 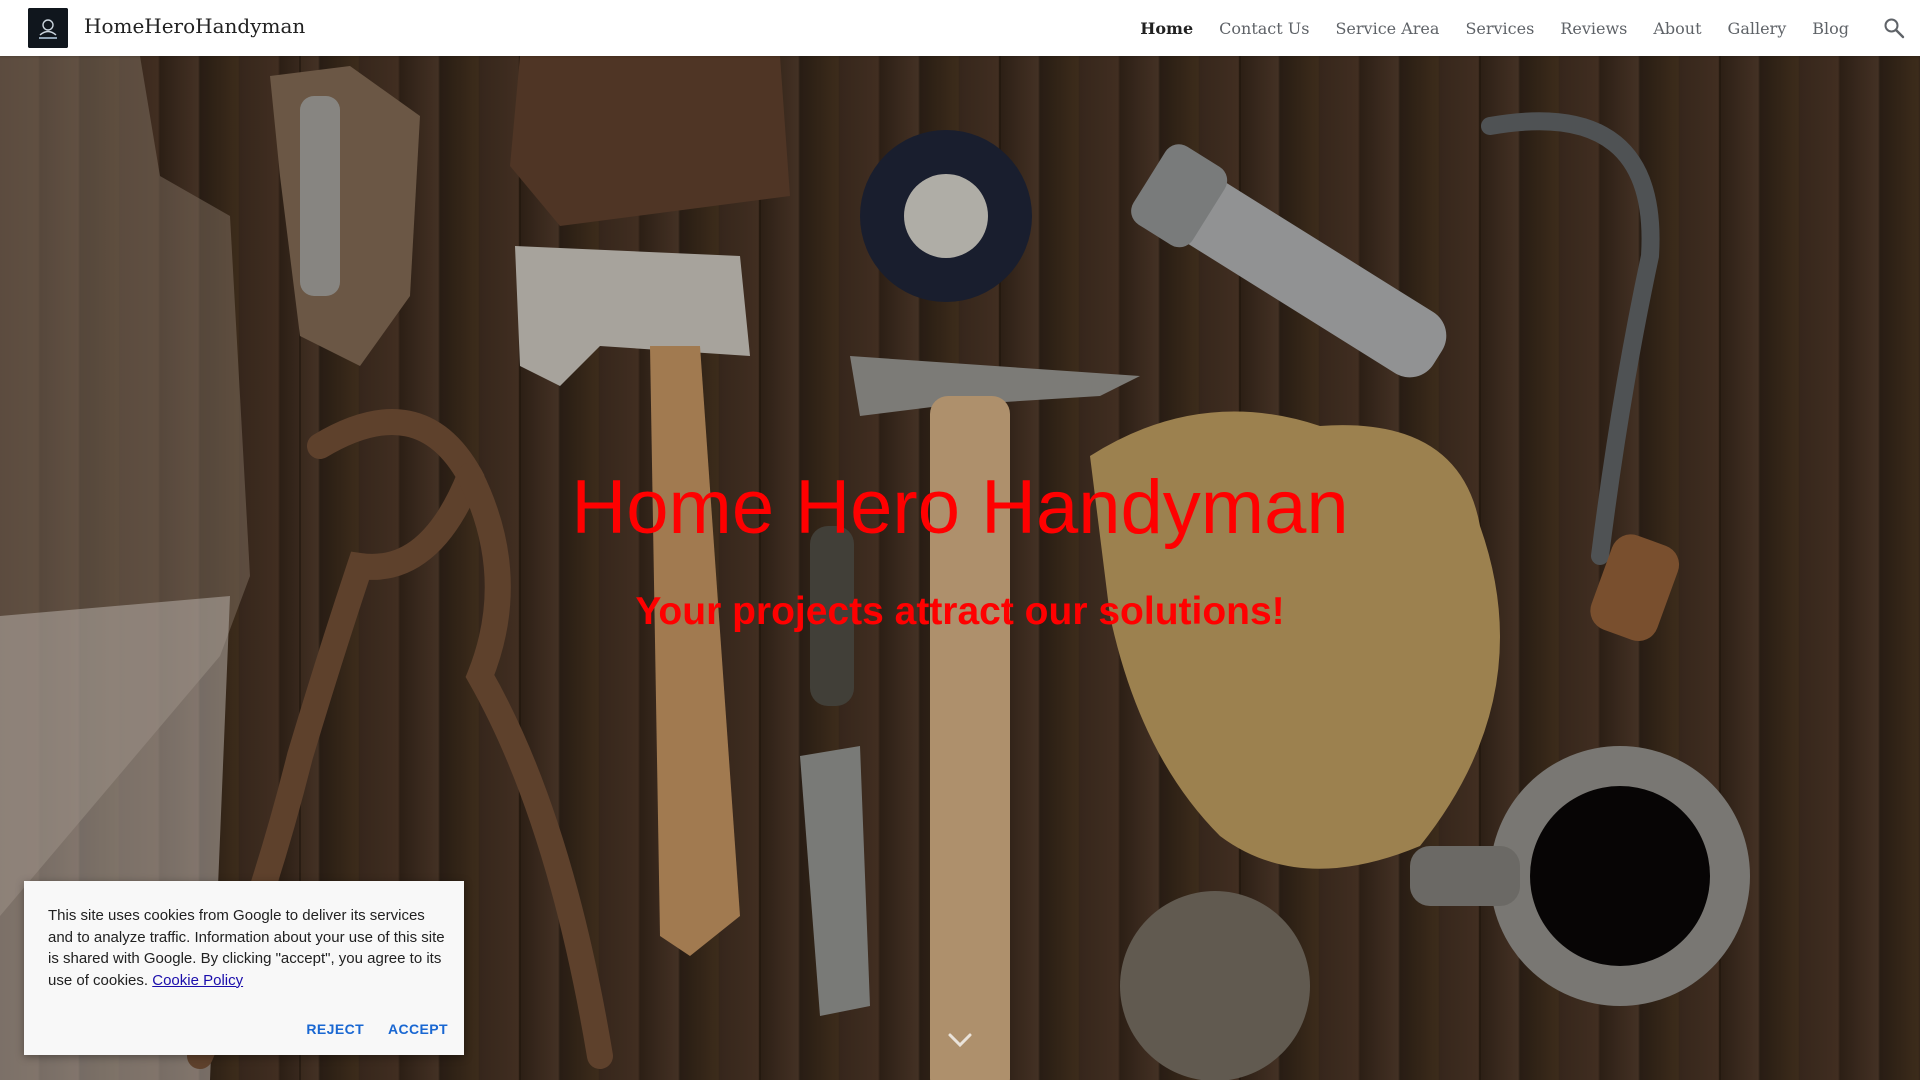 I want to click on nav-item-gallery: Gallery, so click(x=1757, y=28).